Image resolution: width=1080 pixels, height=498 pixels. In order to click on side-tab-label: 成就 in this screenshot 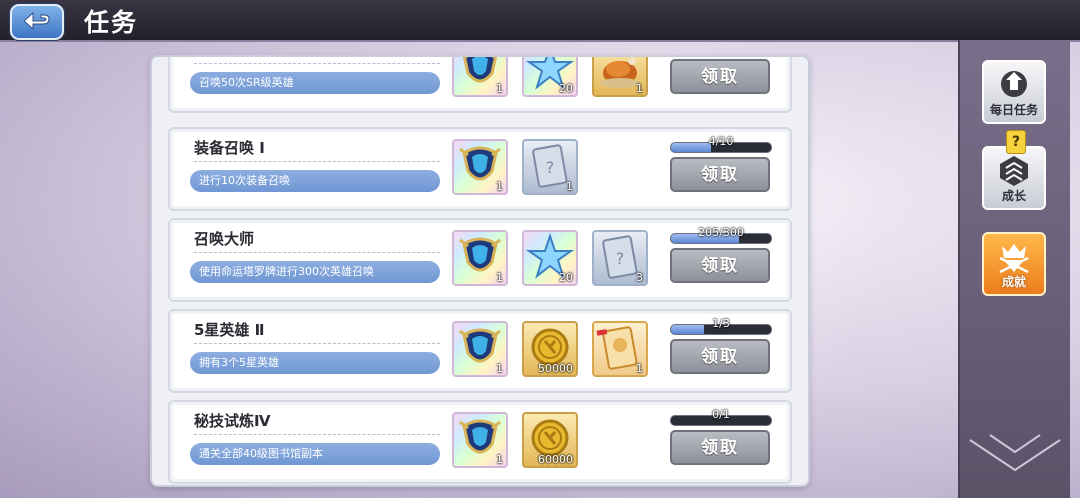, I will do `click(1013, 282)`.